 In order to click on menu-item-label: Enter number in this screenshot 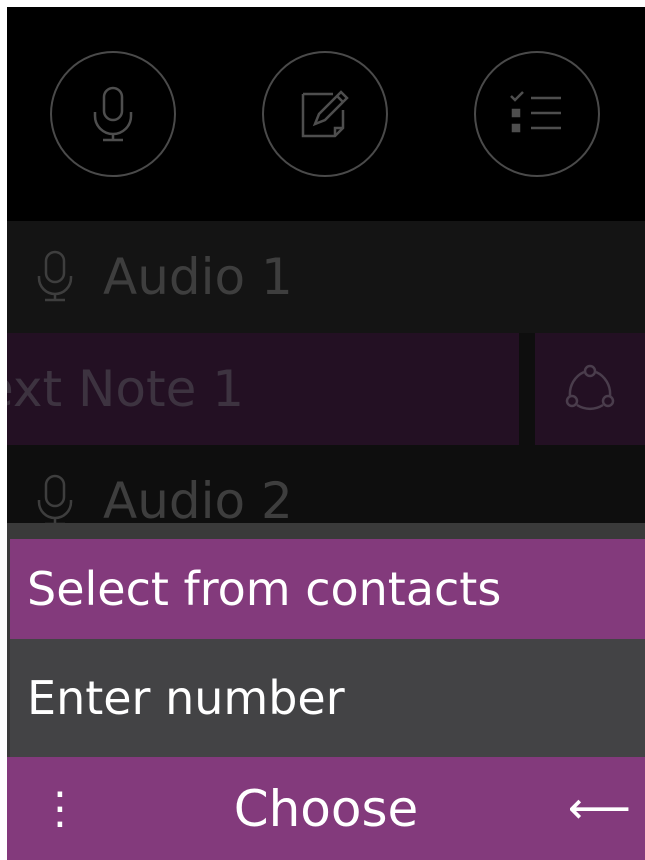, I will do `click(186, 698)`.